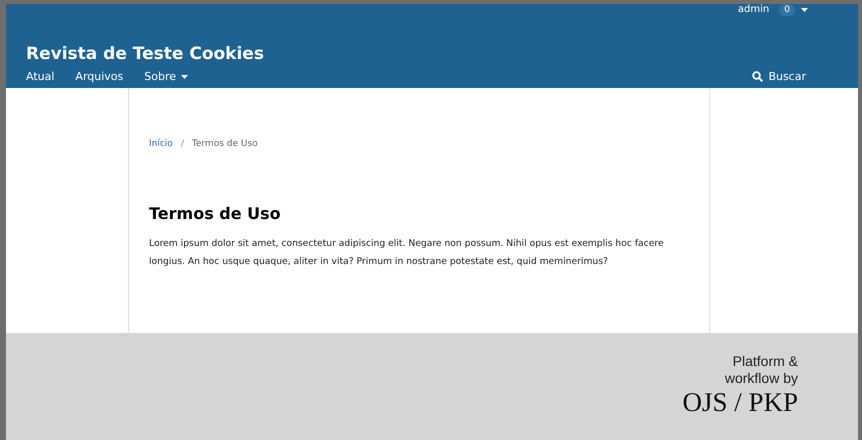 The image size is (862, 440). Describe the element at coordinates (787, 10) in the screenshot. I see `notification-badge: 0` at that location.